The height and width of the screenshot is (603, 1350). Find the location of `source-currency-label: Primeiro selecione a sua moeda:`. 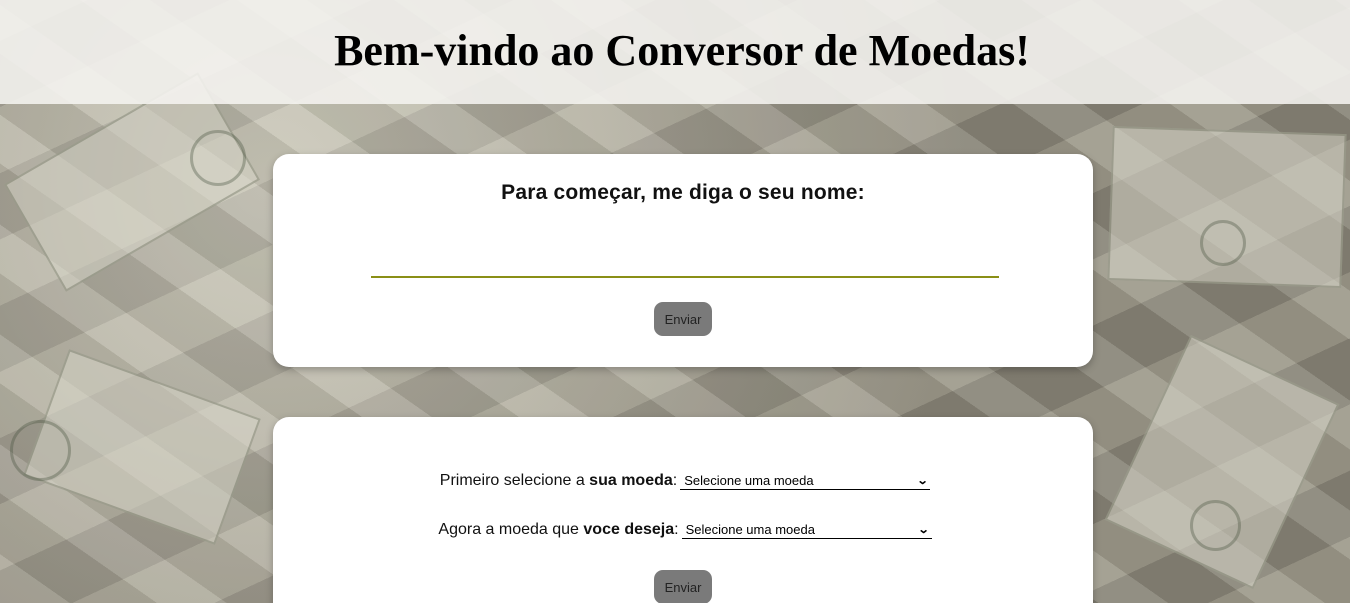

source-currency-label: Primeiro selecione a sua moeda: is located at coordinates (558, 480).